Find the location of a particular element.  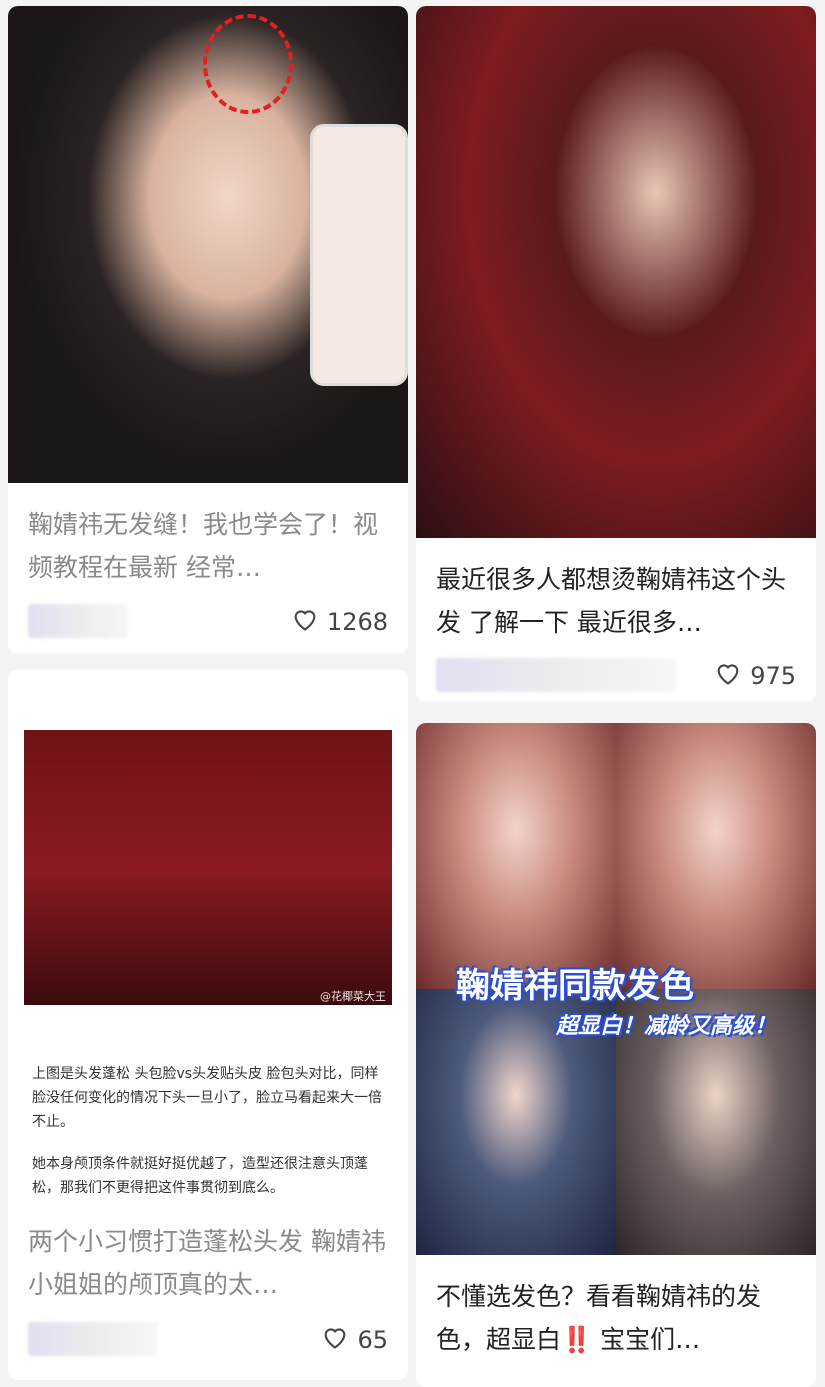

like-count: 1268 is located at coordinates (357, 622).